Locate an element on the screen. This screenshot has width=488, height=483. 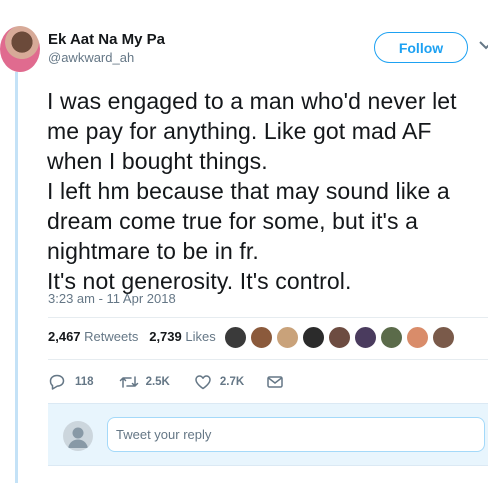
like-action: 2.7K is located at coordinates (219, 382).